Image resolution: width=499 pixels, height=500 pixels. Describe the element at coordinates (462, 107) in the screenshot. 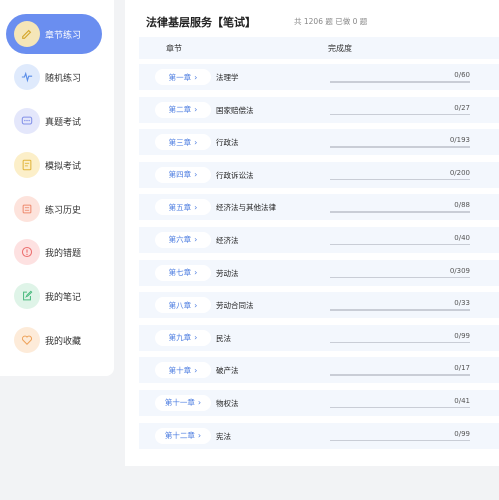

I see `progress-count: 0/27` at that location.